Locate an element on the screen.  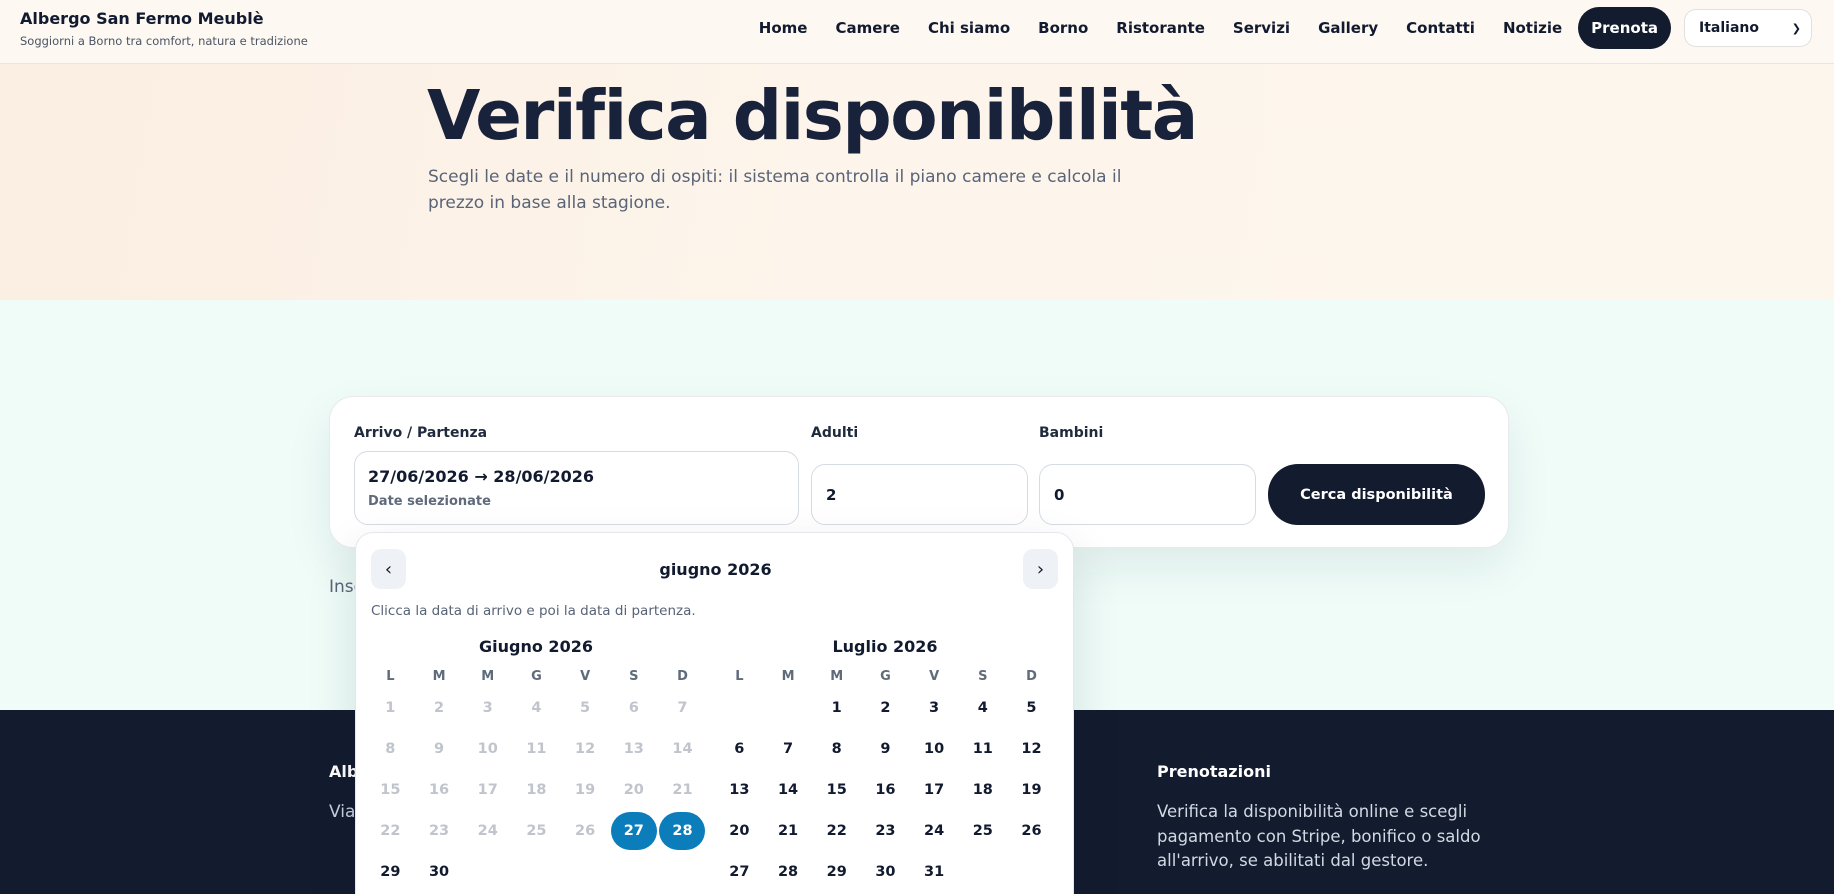
month-name: Luglio 2026 is located at coordinates (885, 646).